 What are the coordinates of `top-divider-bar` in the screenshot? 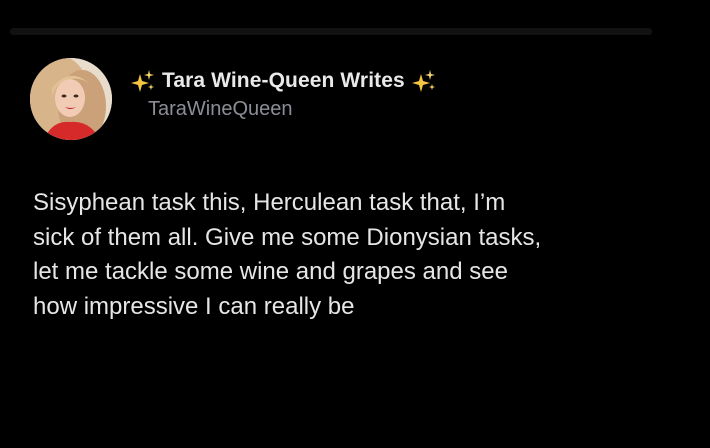 It's located at (331, 31).